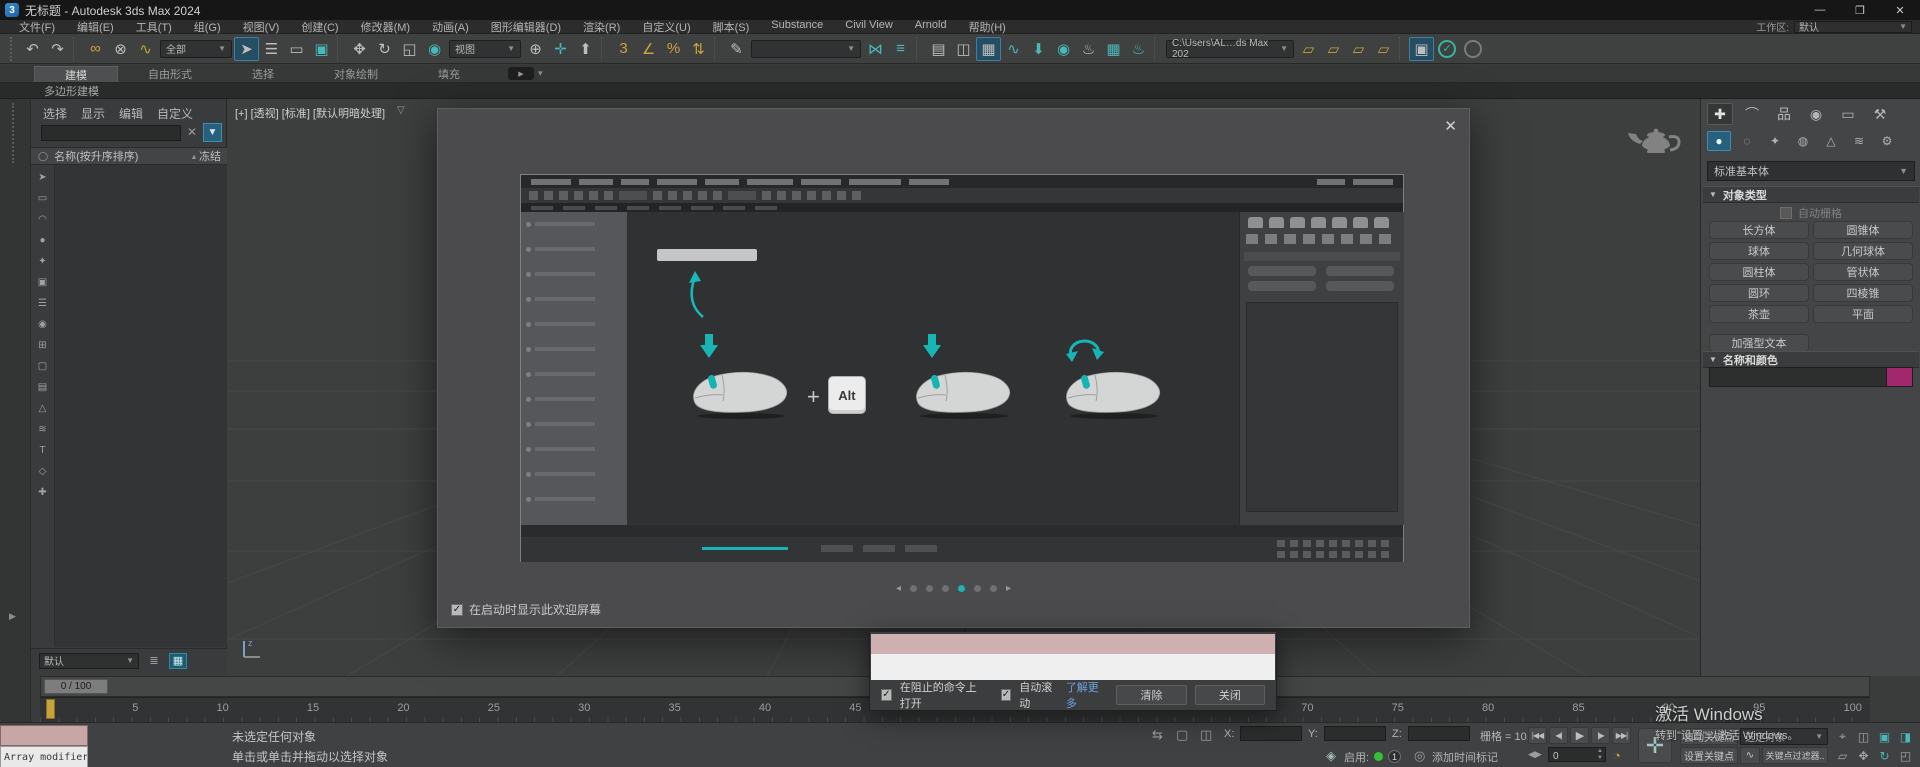 This screenshot has height=767, width=1920. I want to click on workspace-dropdown: 默认 ▼, so click(1853, 27).